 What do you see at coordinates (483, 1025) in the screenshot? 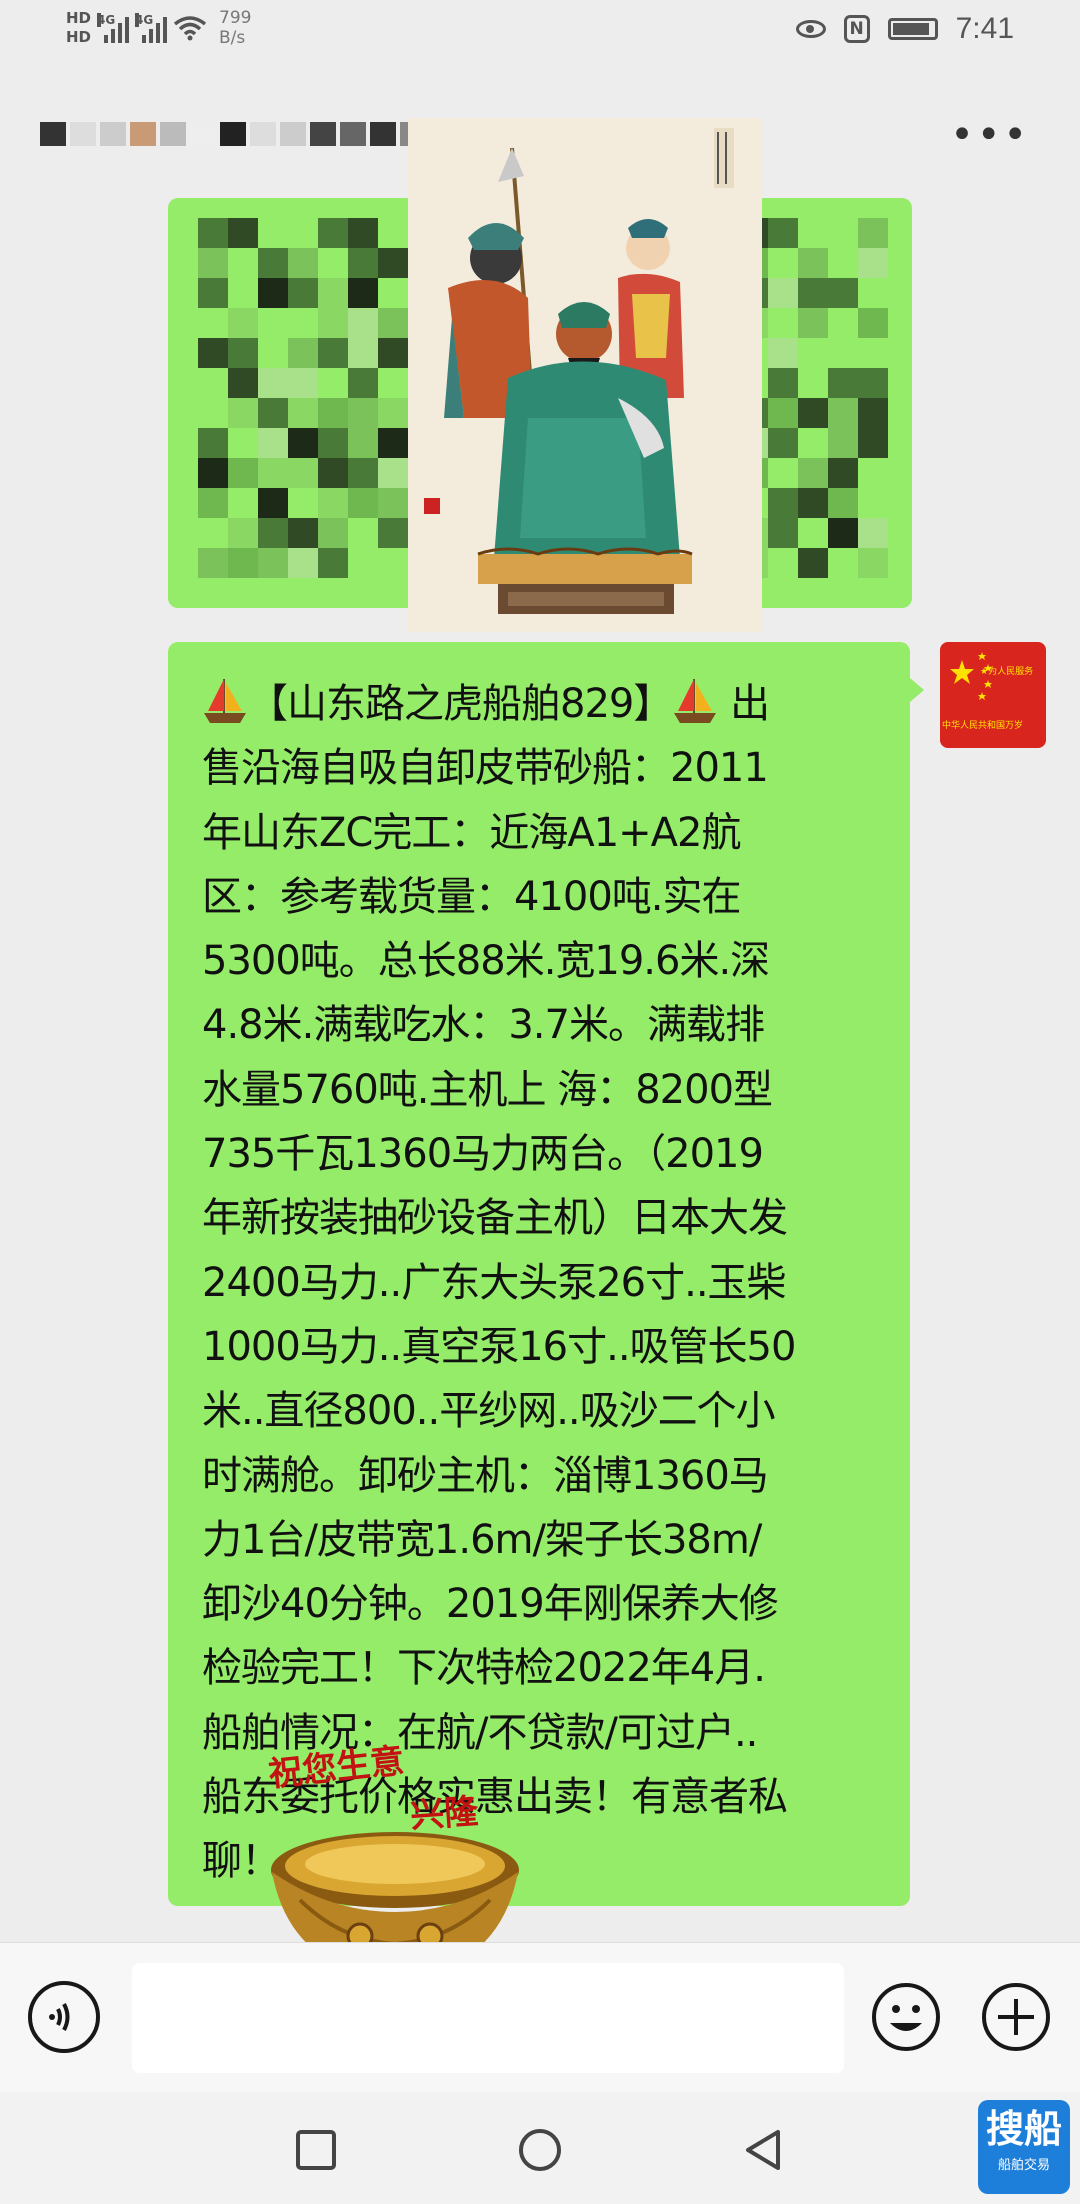
I see `message-line: 4.8米.满载吃水：3.7米。满载排` at bounding box center [483, 1025].